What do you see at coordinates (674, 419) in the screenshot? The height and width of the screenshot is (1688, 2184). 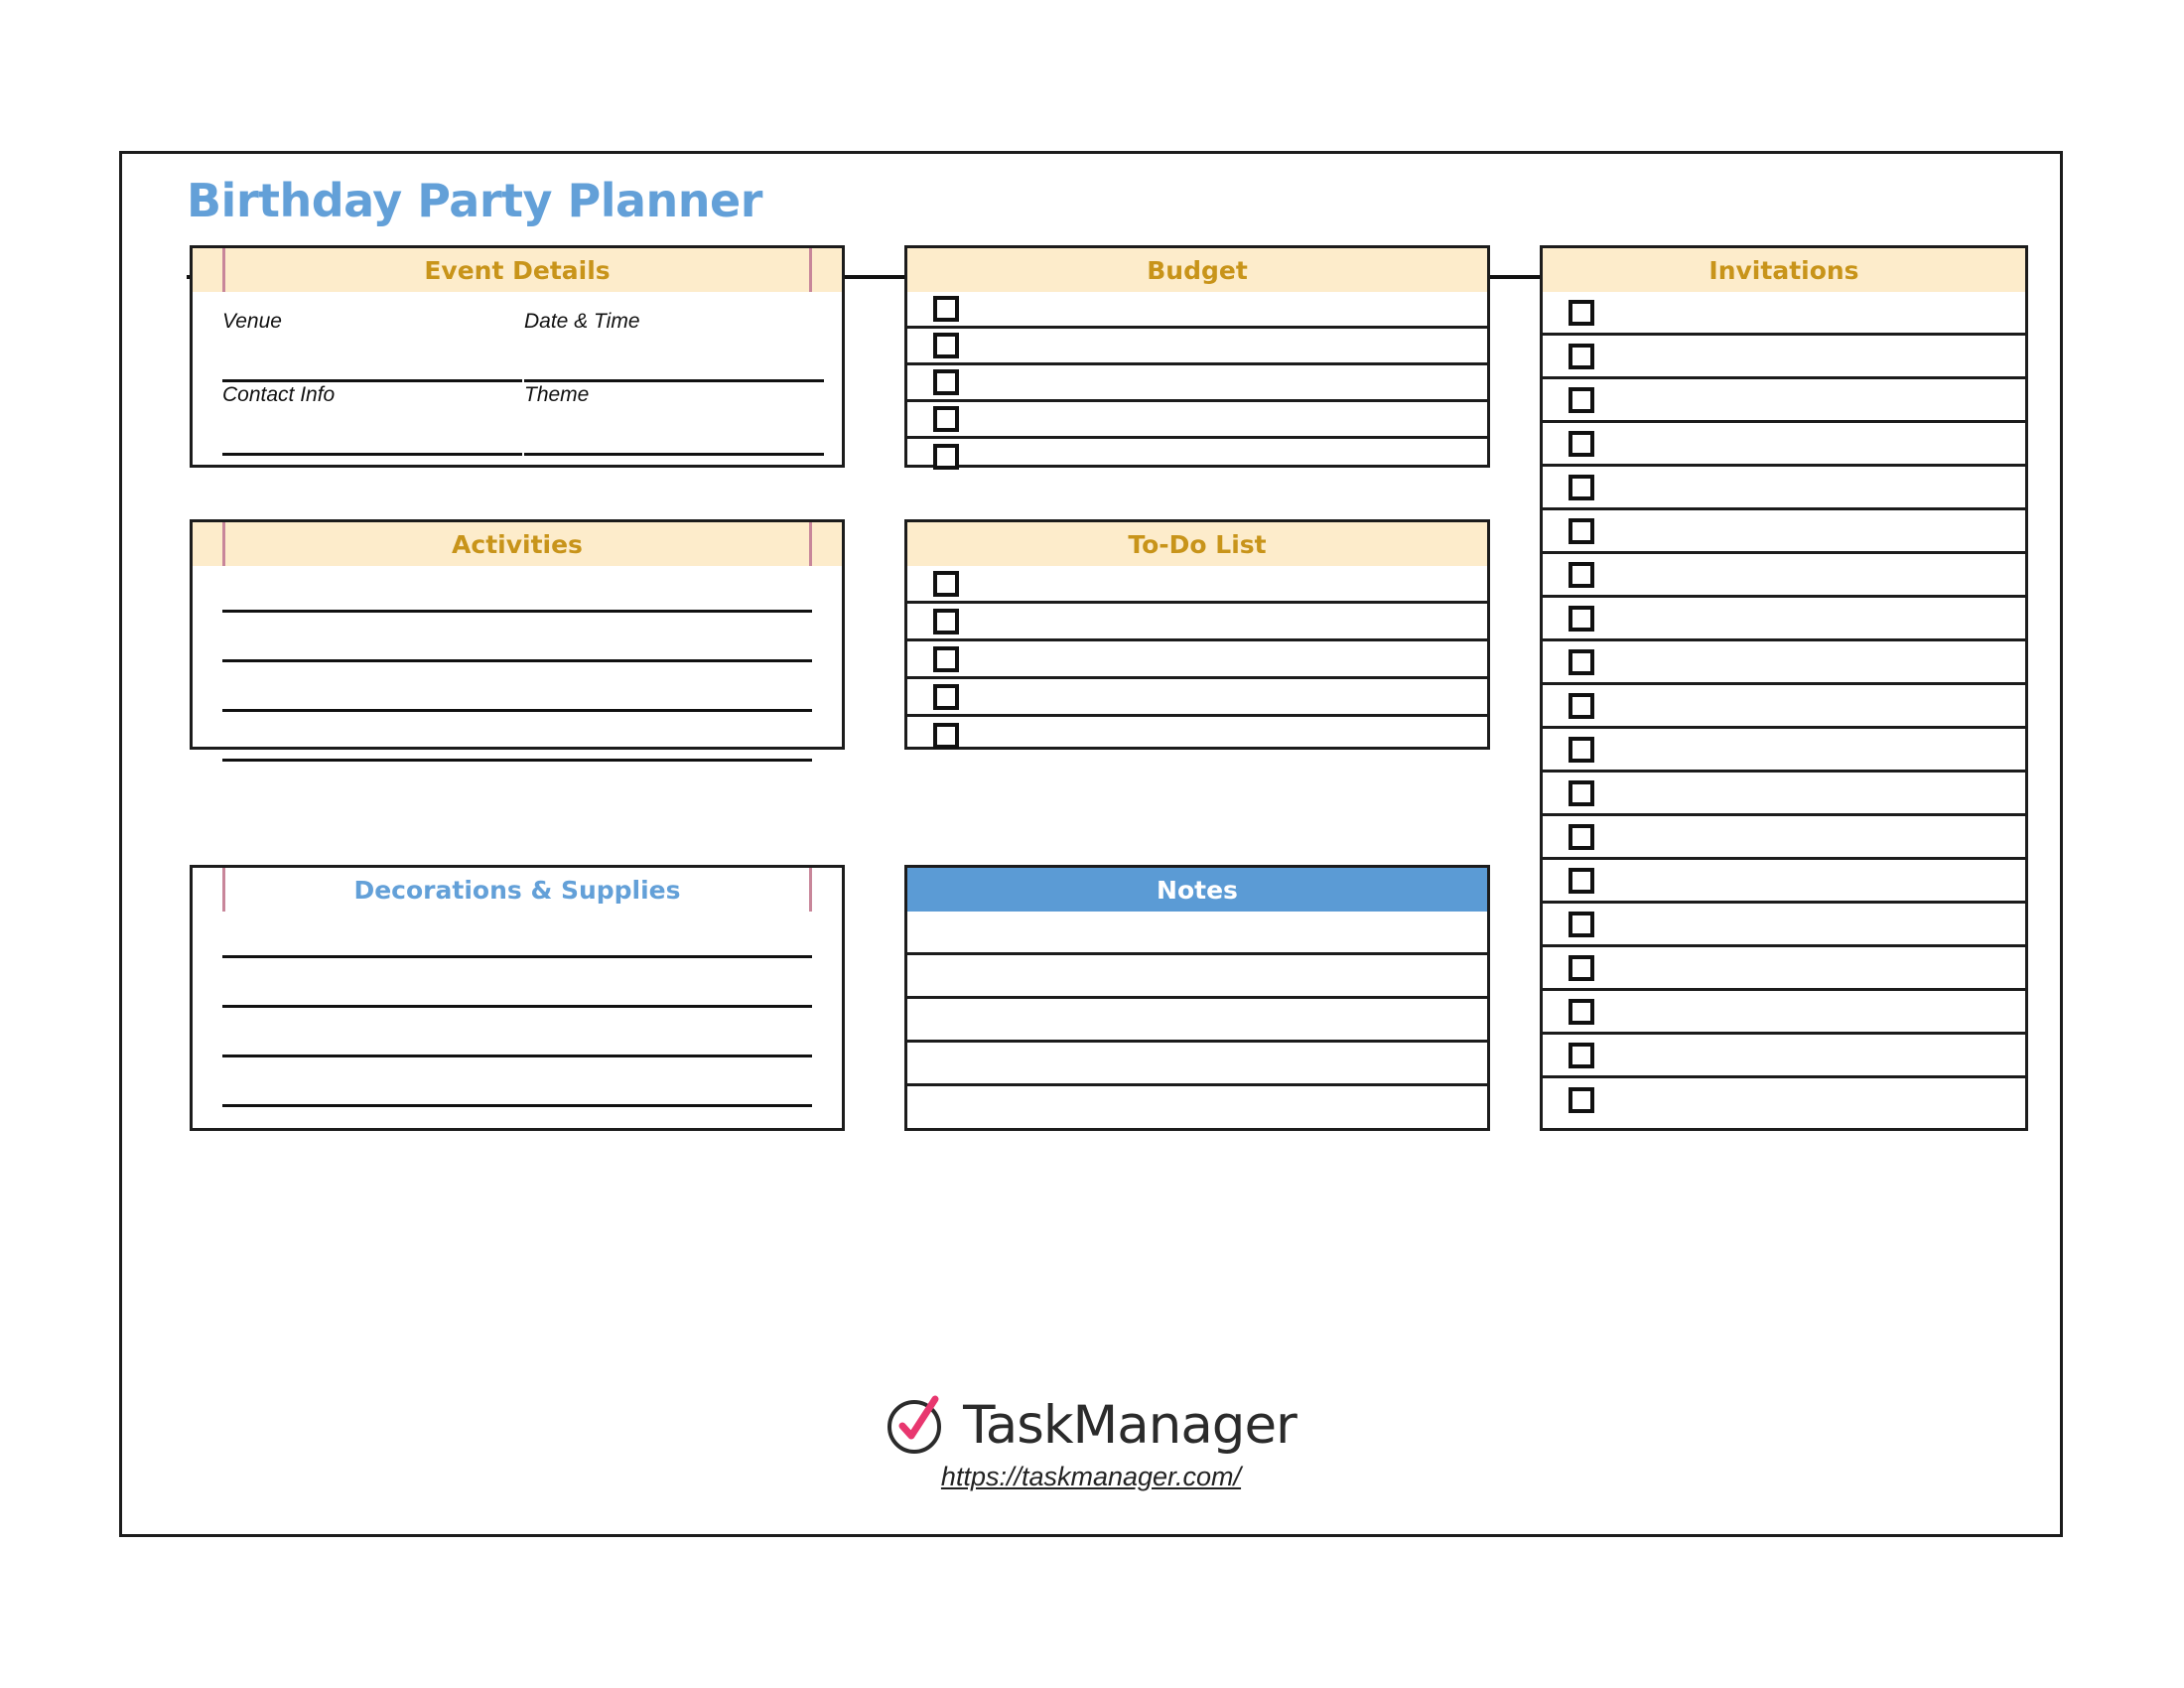 I see `field-theme: Theme` at bounding box center [674, 419].